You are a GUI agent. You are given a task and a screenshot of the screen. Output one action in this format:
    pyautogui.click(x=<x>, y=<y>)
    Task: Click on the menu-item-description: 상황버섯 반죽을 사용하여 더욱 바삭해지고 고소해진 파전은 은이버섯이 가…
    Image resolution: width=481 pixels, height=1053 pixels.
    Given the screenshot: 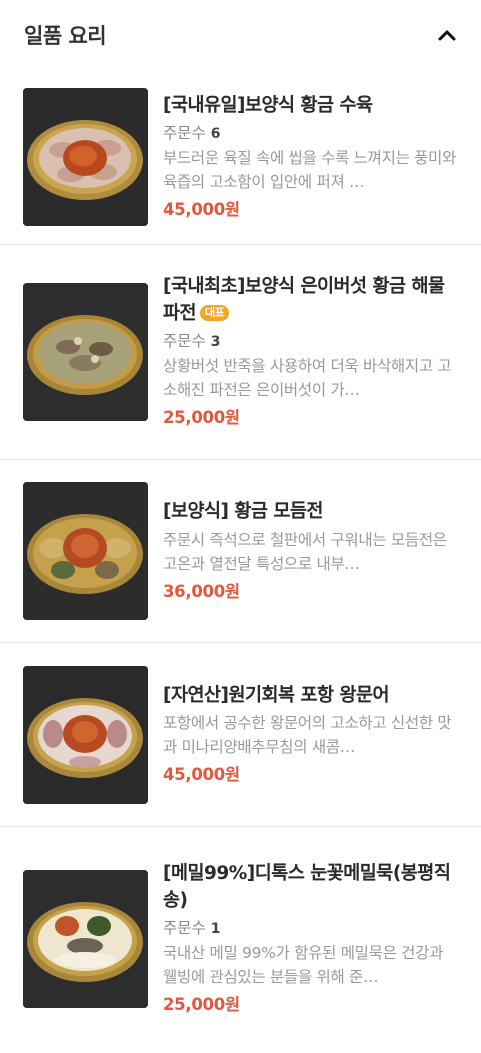 What is the action you would take?
    pyautogui.click(x=307, y=378)
    